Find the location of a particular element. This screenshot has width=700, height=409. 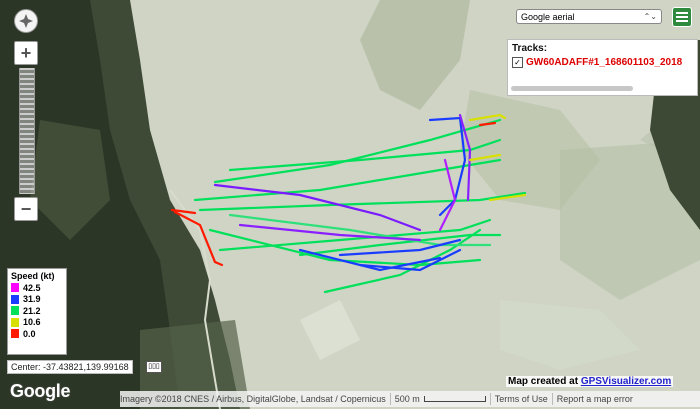

legend-item: 21.2 is located at coordinates (37, 311).